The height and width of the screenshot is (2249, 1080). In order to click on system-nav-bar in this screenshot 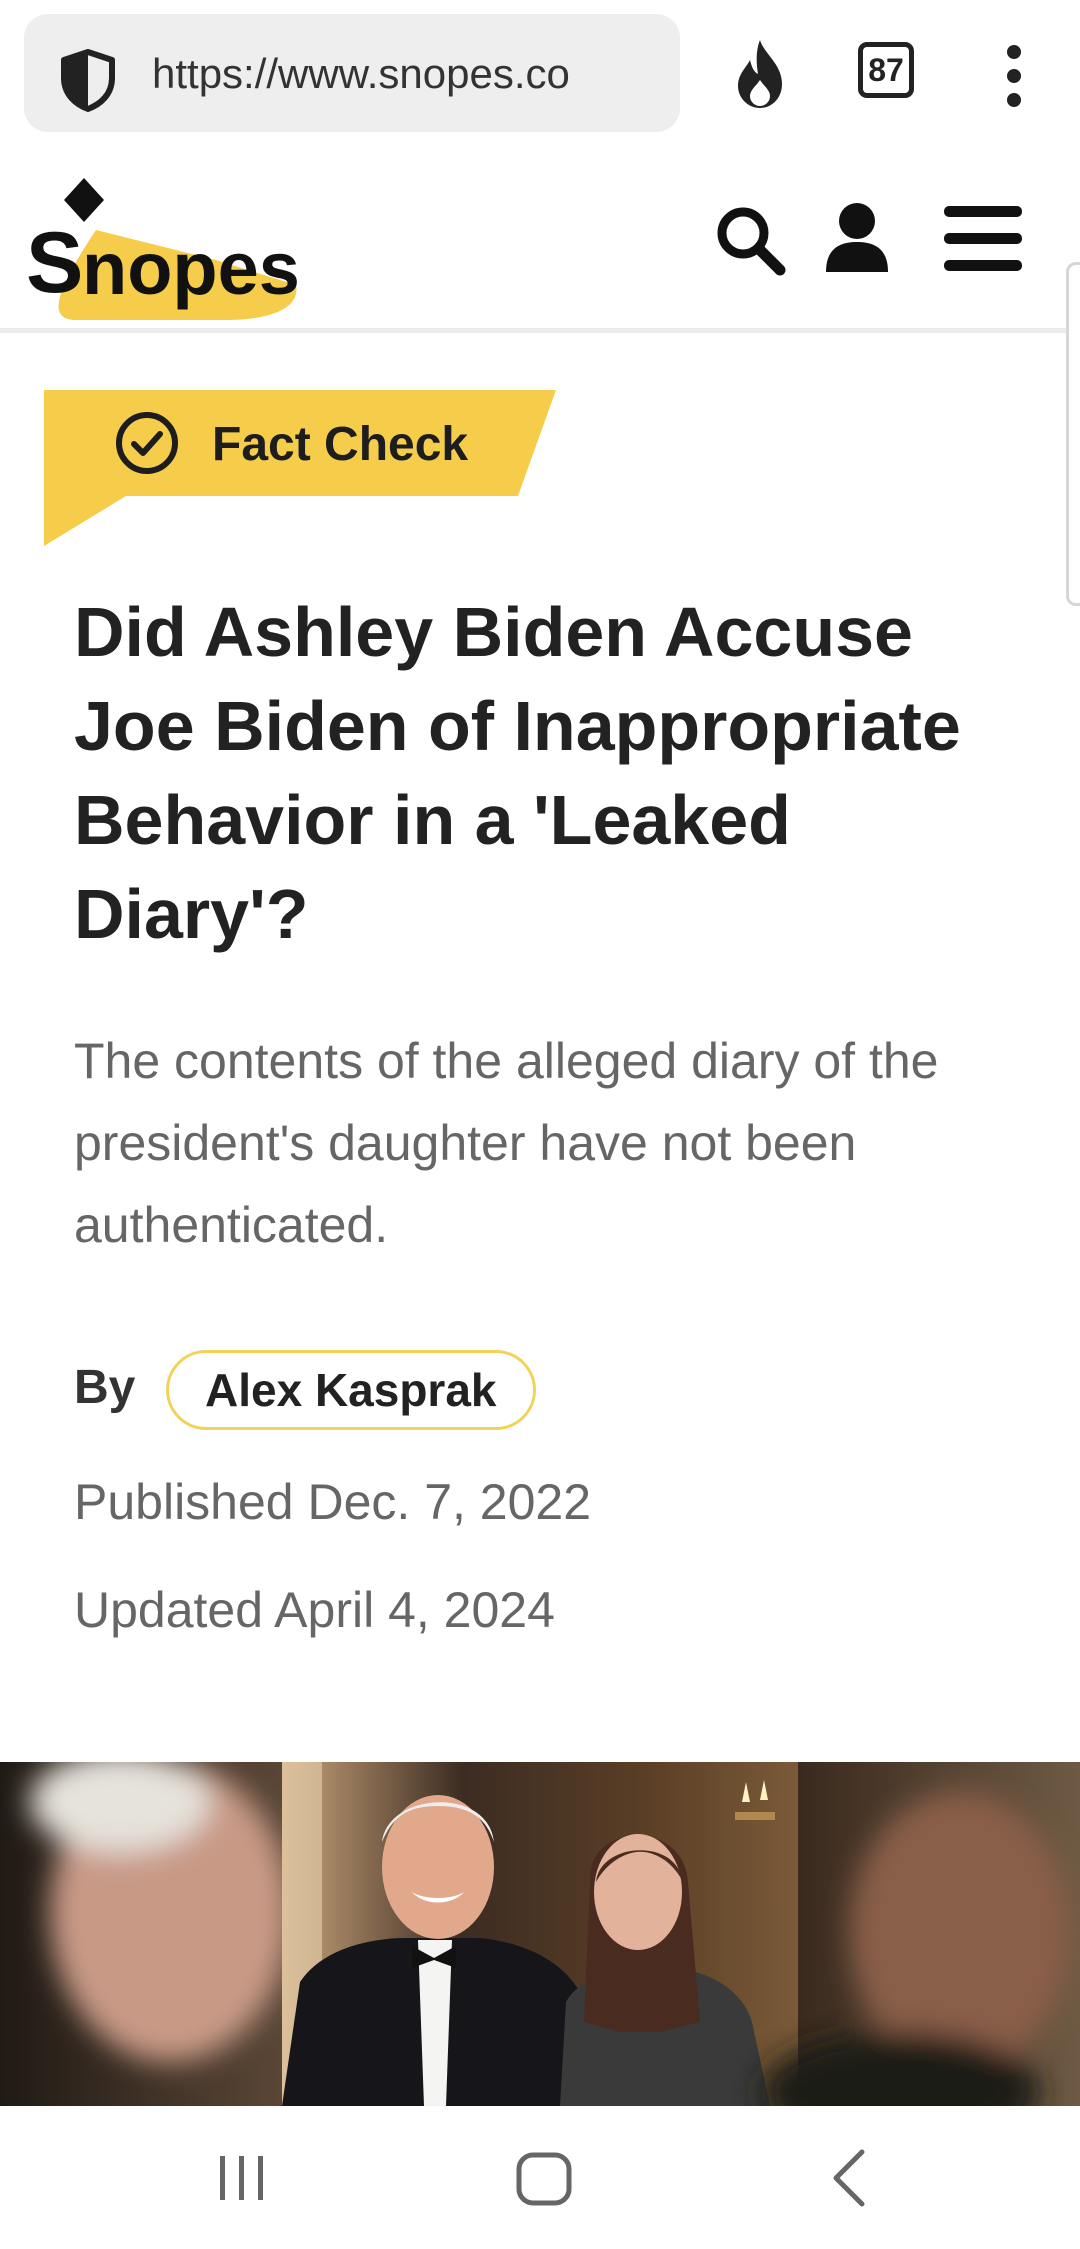, I will do `click(540, 2177)`.